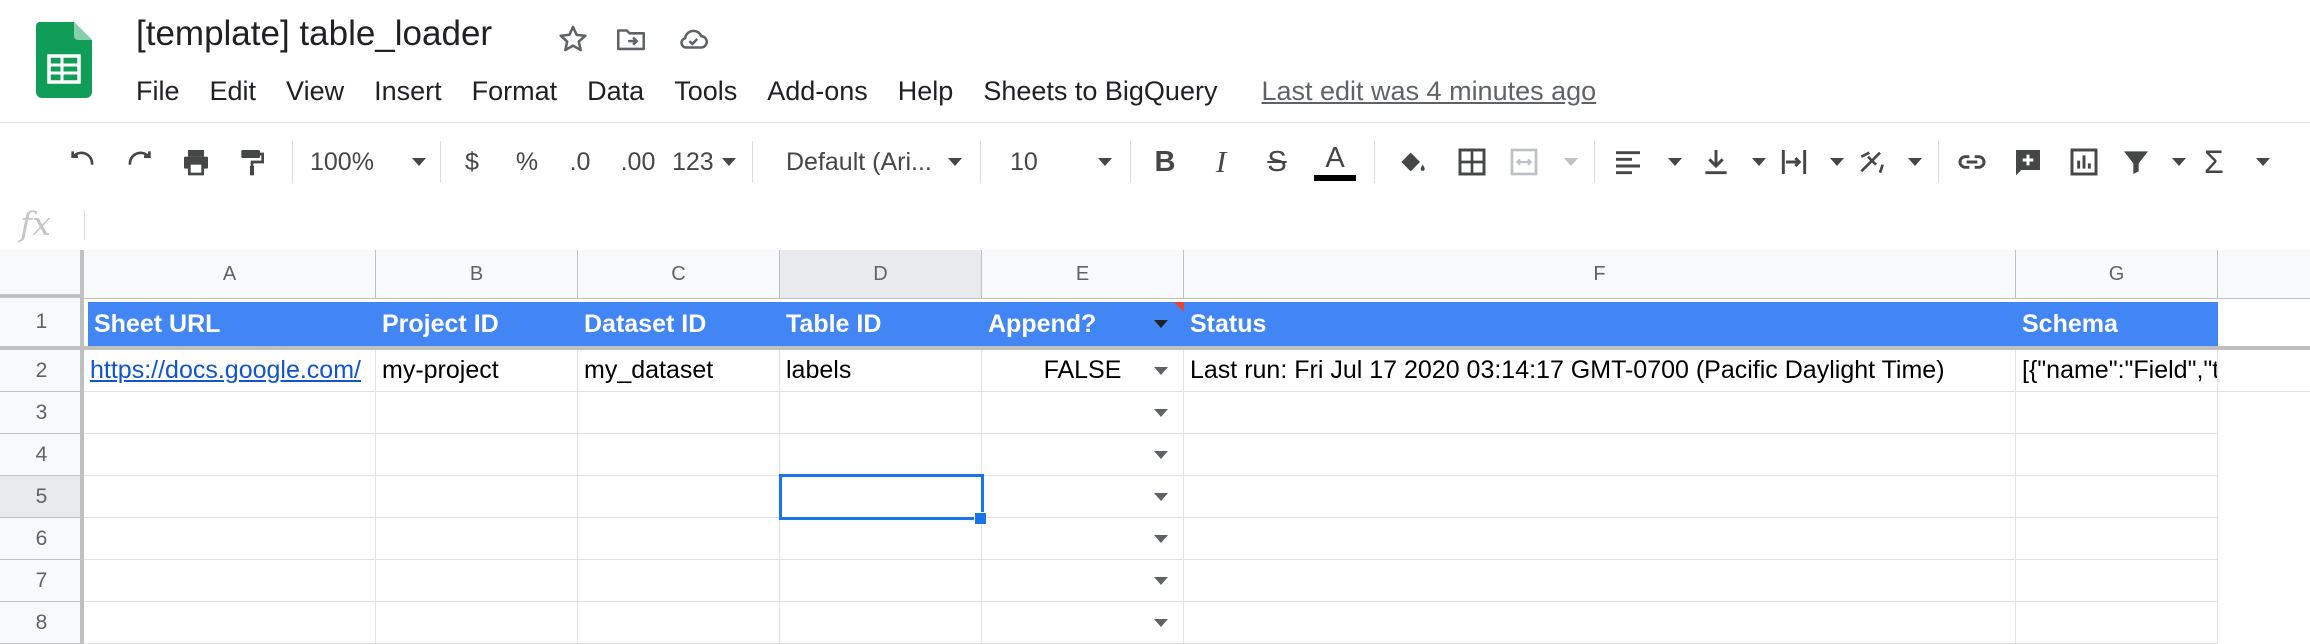 This screenshot has width=2310, height=644. What do you see at coordinates (1161, 413) in the screenshot?
I see `cell-e3-dropdown-icon` at bounding box center [1161, 413].